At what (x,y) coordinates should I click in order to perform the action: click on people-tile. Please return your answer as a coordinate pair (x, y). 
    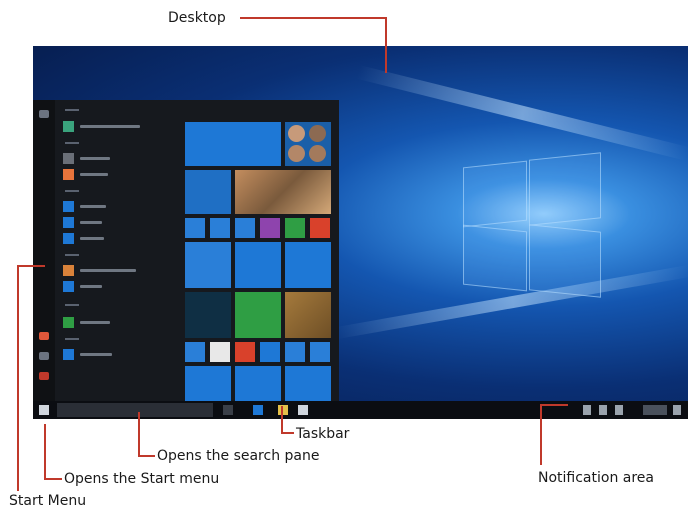
    Looking at the image, I should click on (308, 144).